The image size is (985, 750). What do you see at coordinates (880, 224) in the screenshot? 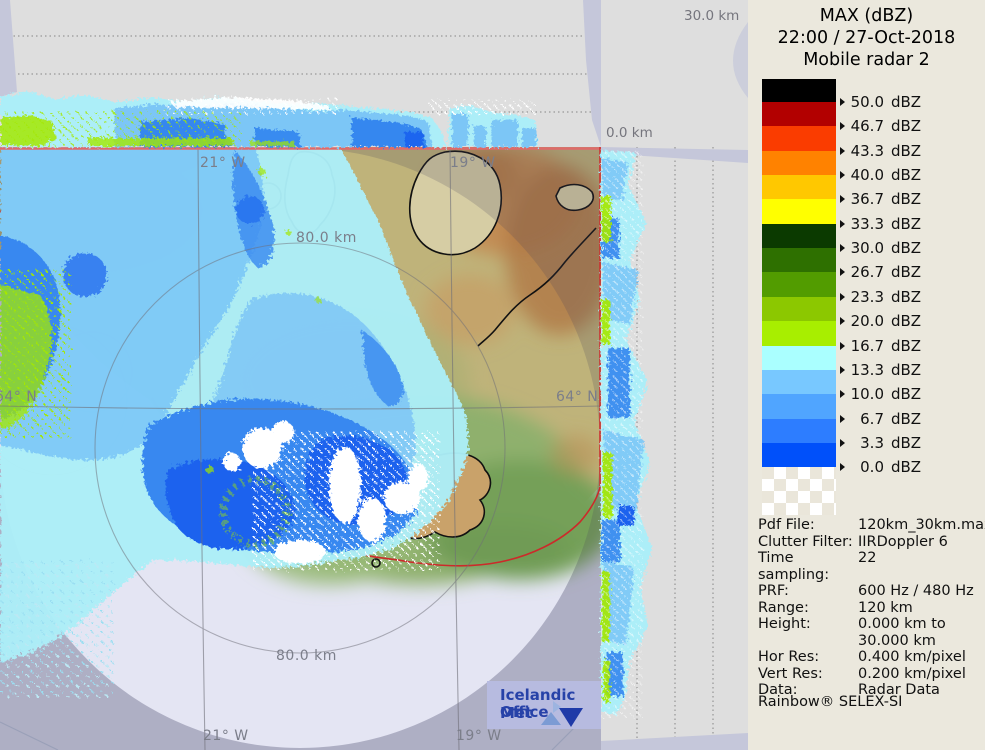
I see `scale-tick-label: 33.3 dBZ` at bounding box center [880, 224].